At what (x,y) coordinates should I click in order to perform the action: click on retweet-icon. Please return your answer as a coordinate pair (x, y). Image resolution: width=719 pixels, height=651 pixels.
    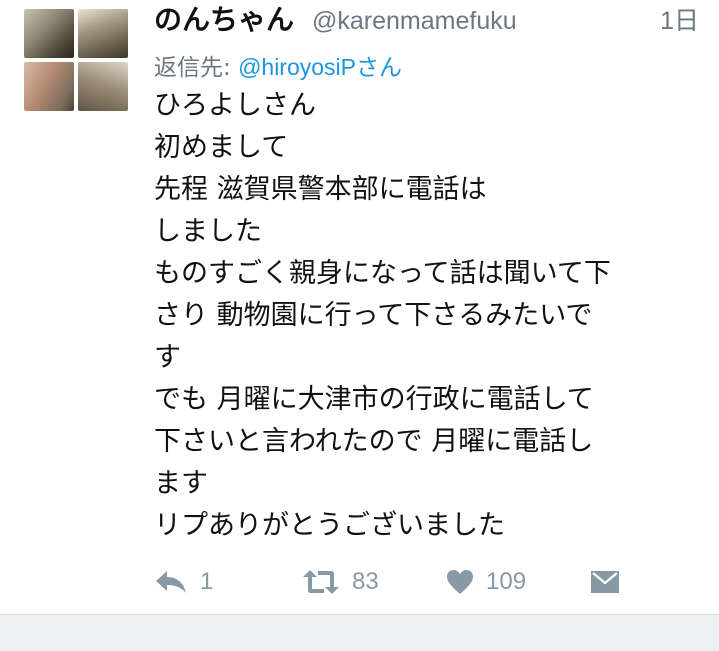
    Looking at the image, I should click on (321, 582).